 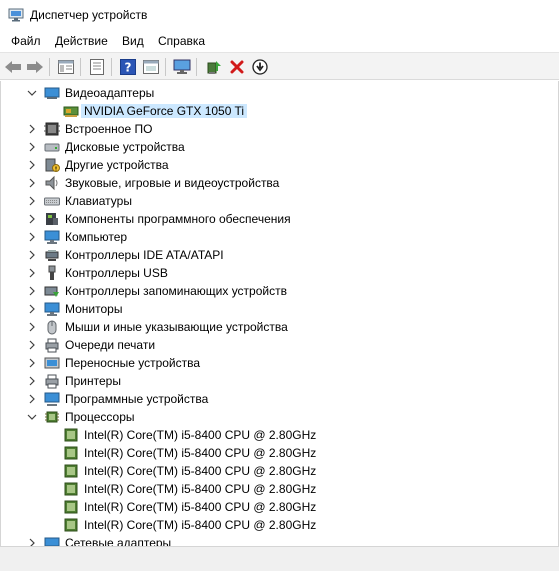 What do you see at coordinates (52, 327) in the screenshot?
I see `mouse-icon` at bounding box center [52, 327].